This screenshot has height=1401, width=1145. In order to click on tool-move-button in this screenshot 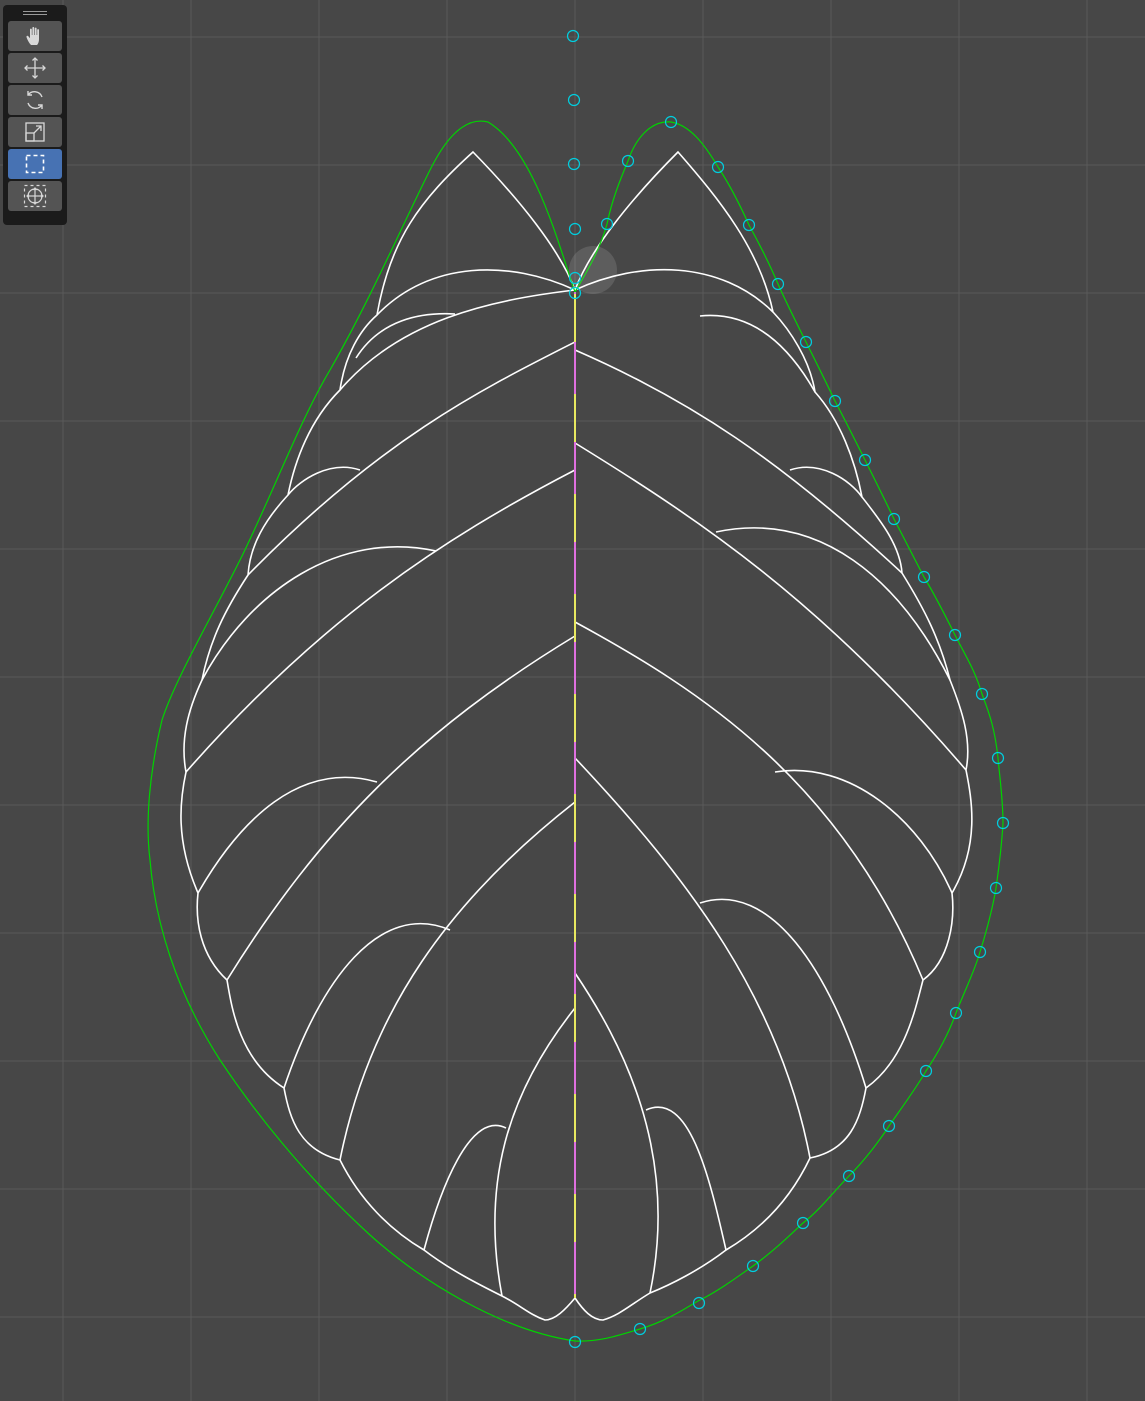, I will do `click(35, 68)`.